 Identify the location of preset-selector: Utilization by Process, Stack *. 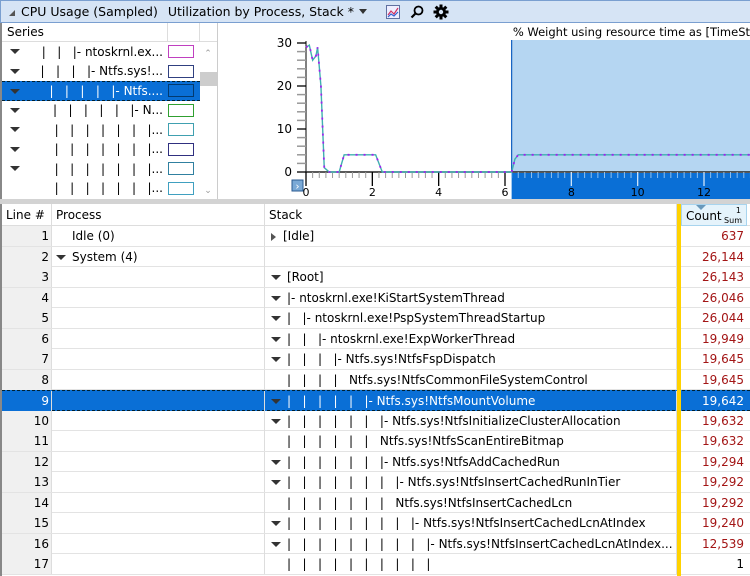
(261, 11).